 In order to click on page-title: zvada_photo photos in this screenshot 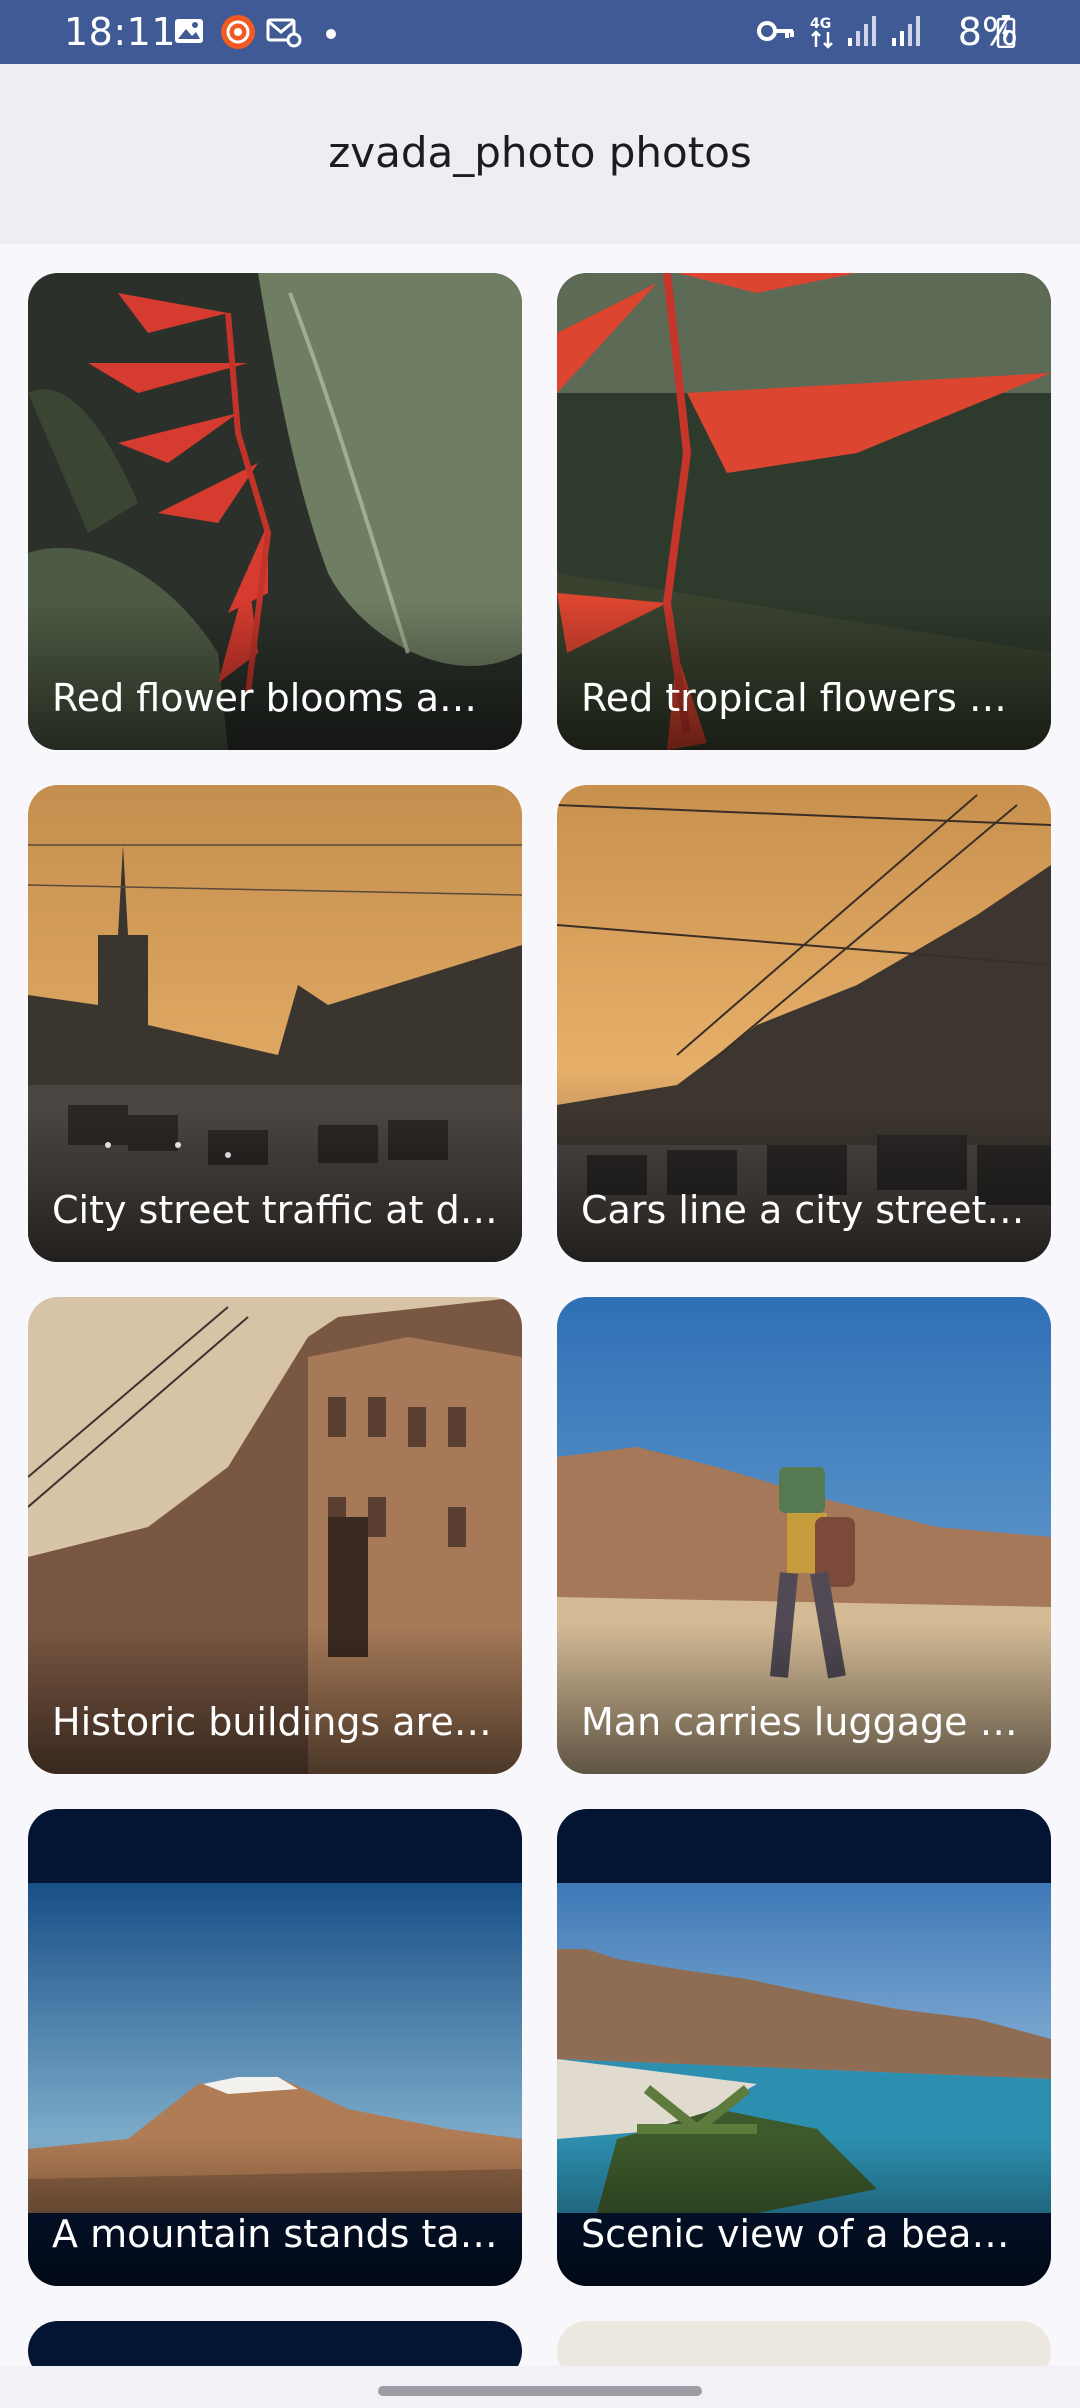, I will do `click(540, 152)`.